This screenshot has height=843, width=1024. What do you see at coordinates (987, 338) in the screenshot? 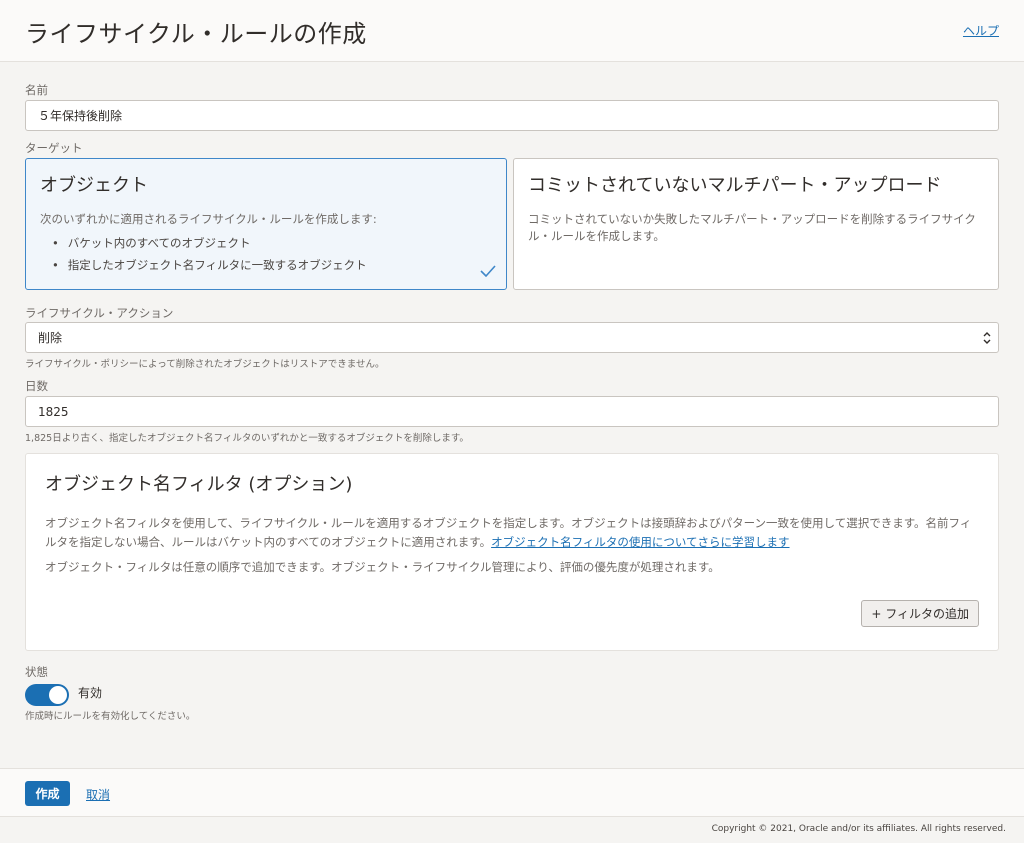
I see `chevron-up-down-icon` at bounding box center [987, 338].